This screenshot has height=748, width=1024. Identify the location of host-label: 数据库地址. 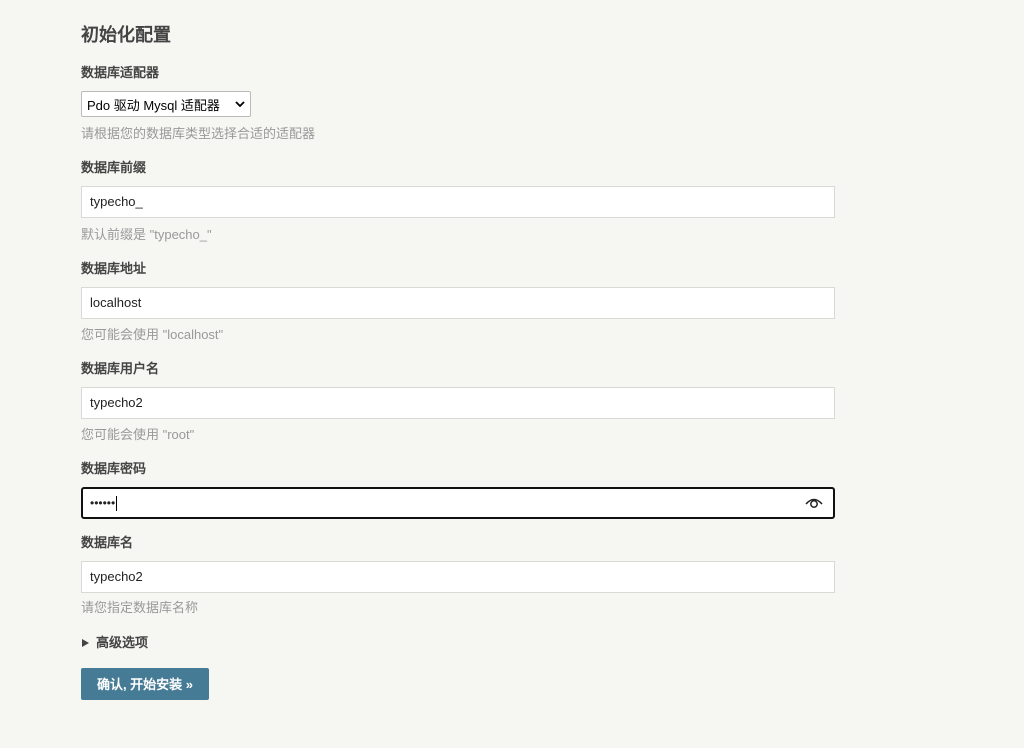
(114, 268).